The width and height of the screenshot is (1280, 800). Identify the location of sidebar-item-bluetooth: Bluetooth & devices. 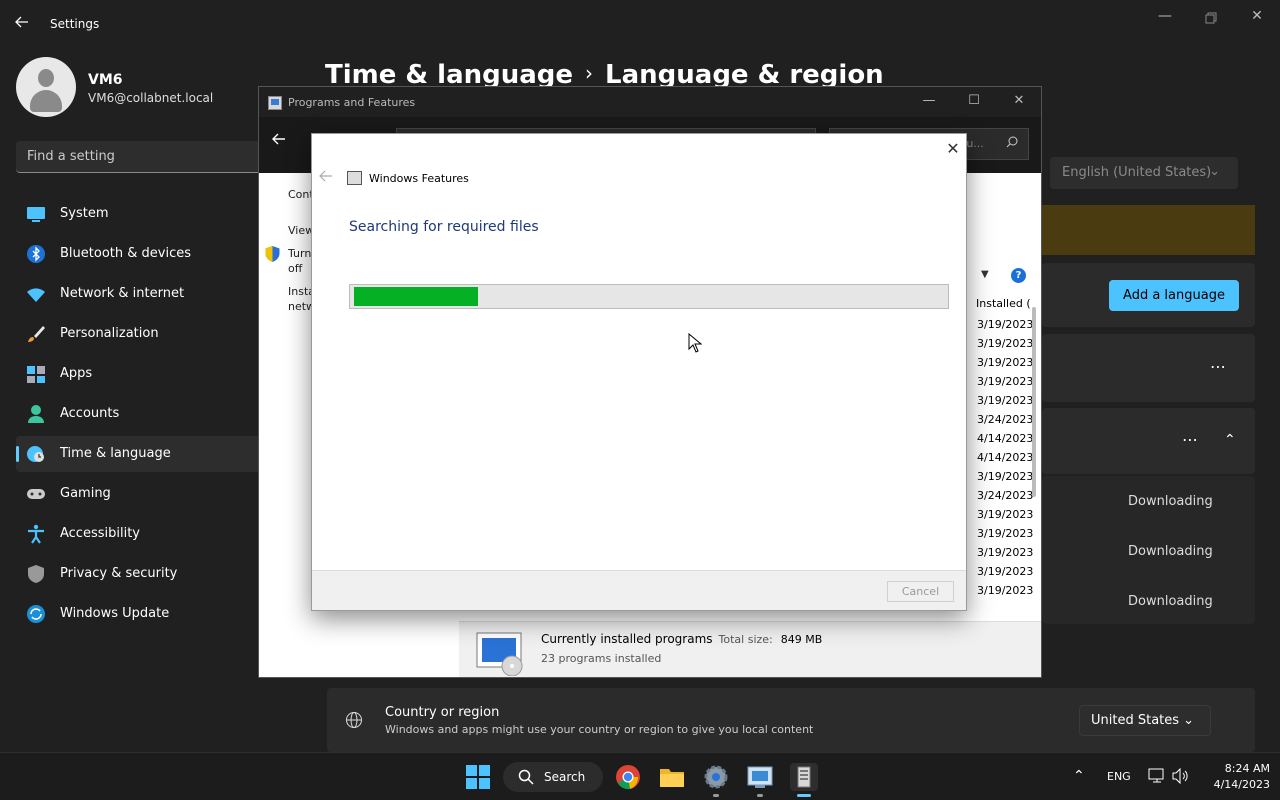
(141, 254).